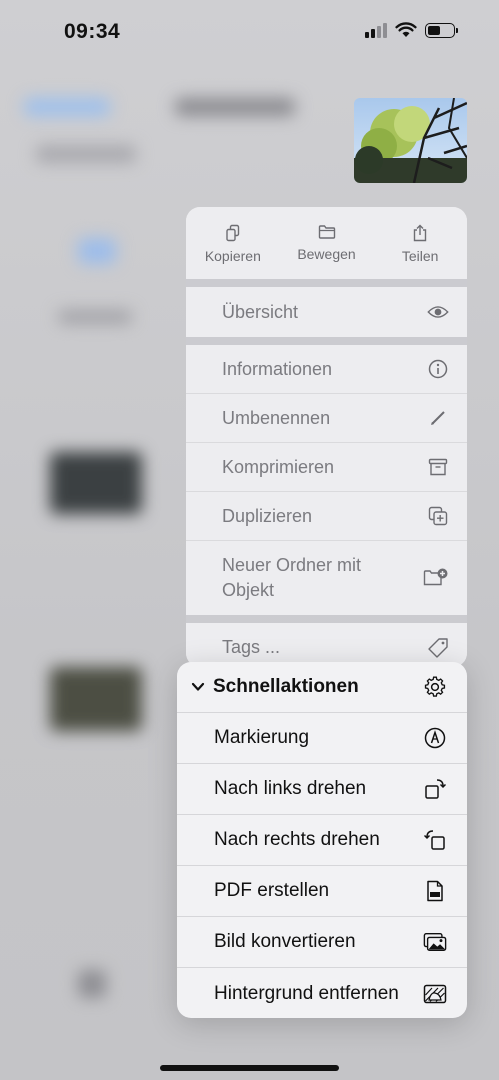  I want to click on eye-icon, so click(438, 312).